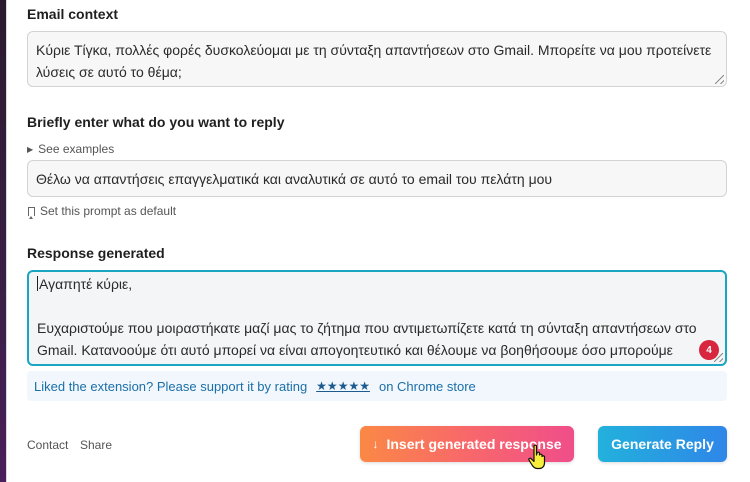  What do you see at coordinates (537, 457) in the screenshot?
I see `hand-pointer-icon` at bounding box center [537, 457].